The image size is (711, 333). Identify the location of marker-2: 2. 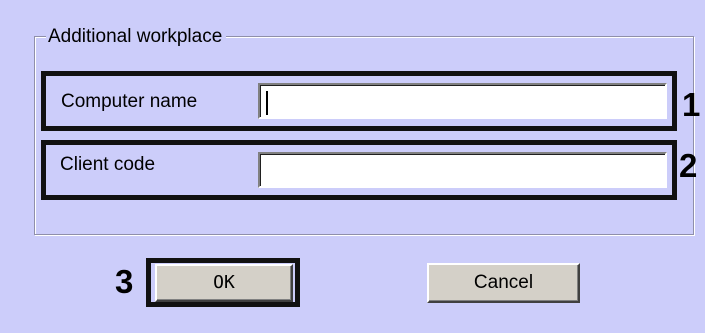
(688, 165).